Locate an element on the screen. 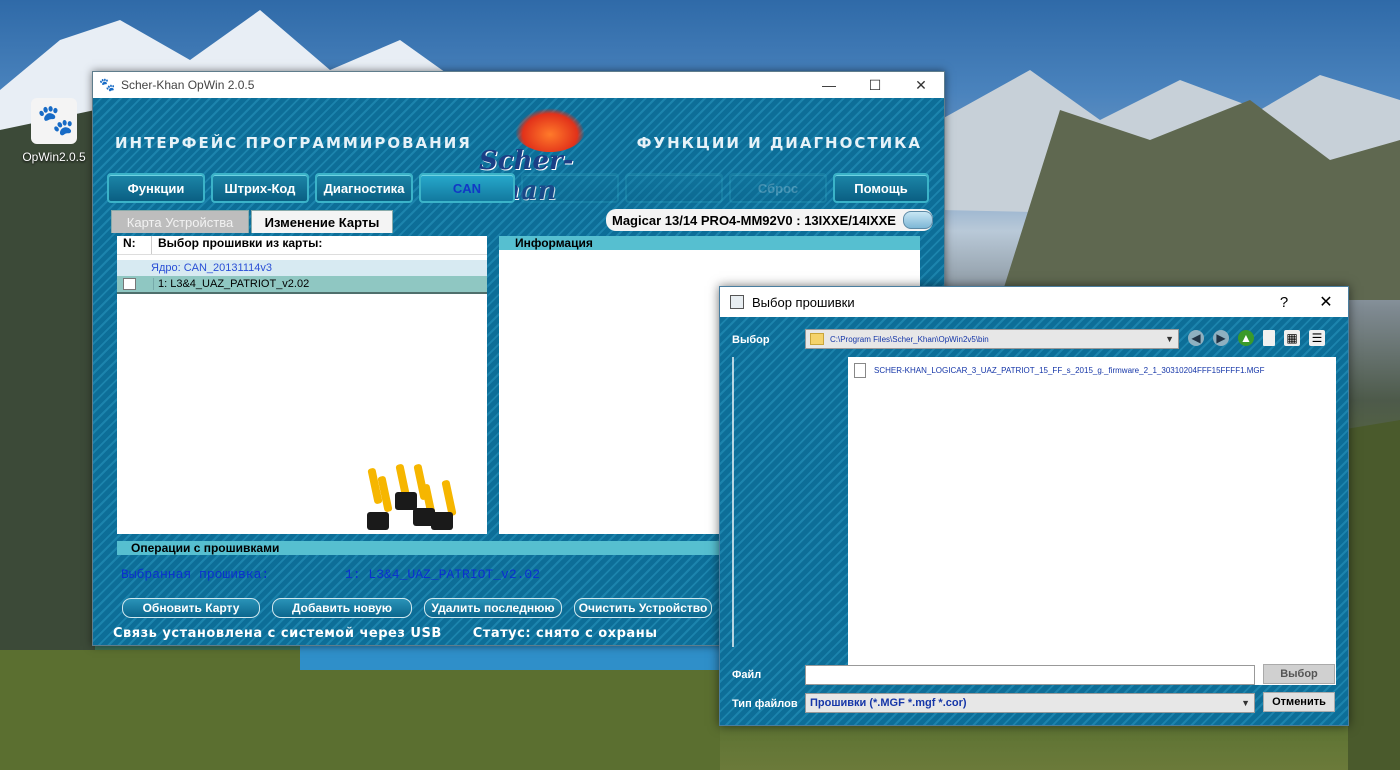 This screenshot has width=1400, height=770. up-folder-icon: ▲ is located at coordinates (1246, 338).